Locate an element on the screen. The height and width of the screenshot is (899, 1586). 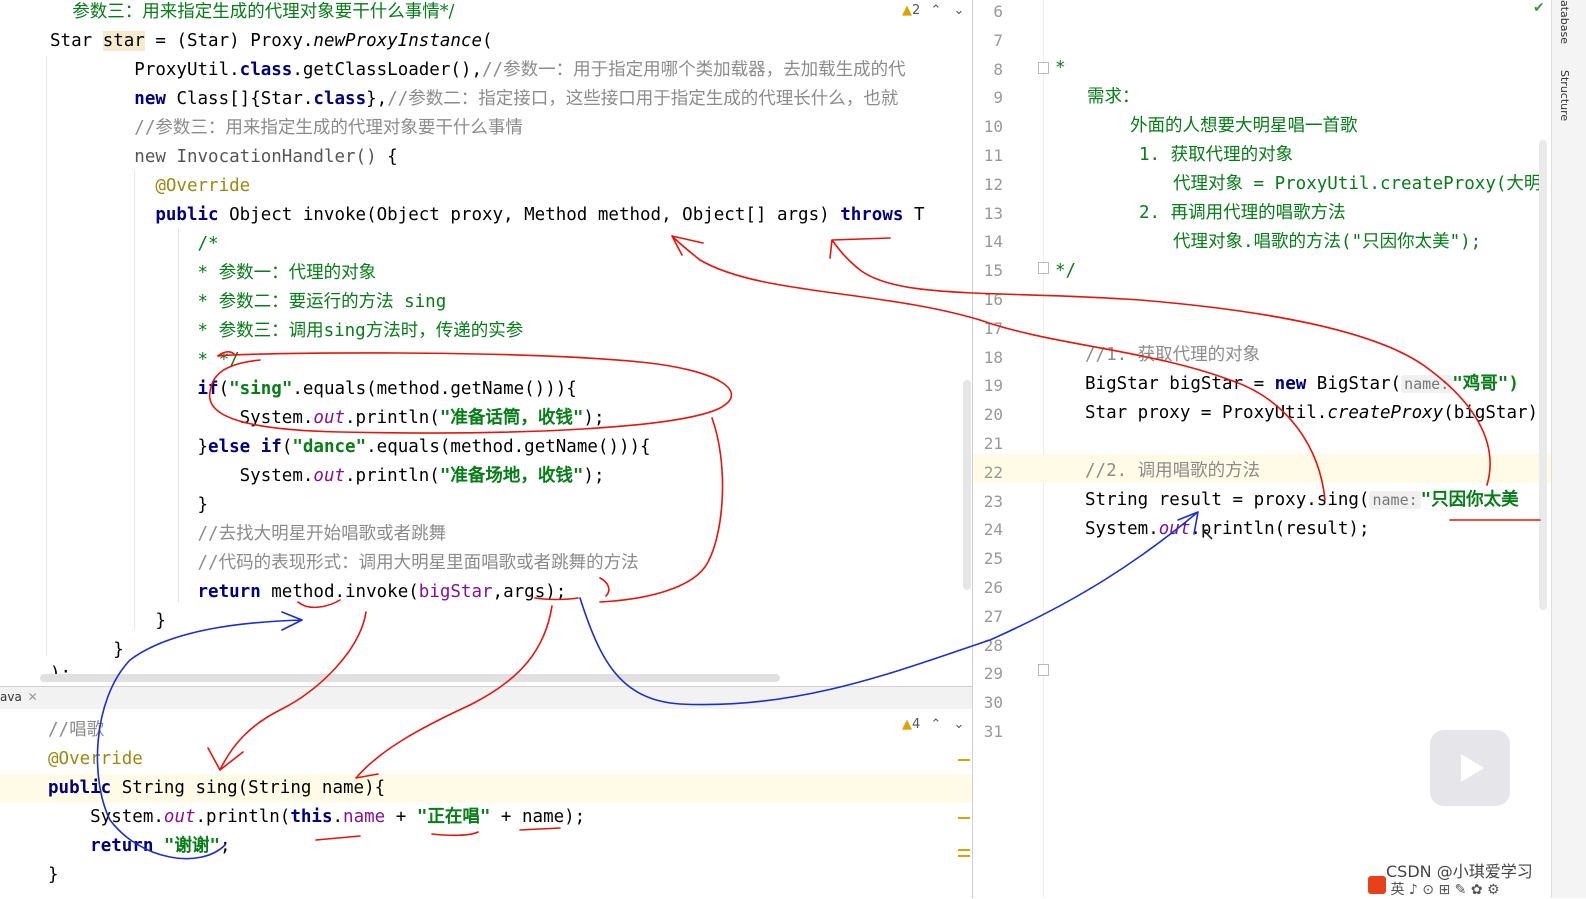
string-literal: "只因你太美 is located at coordinates (1469, 500).